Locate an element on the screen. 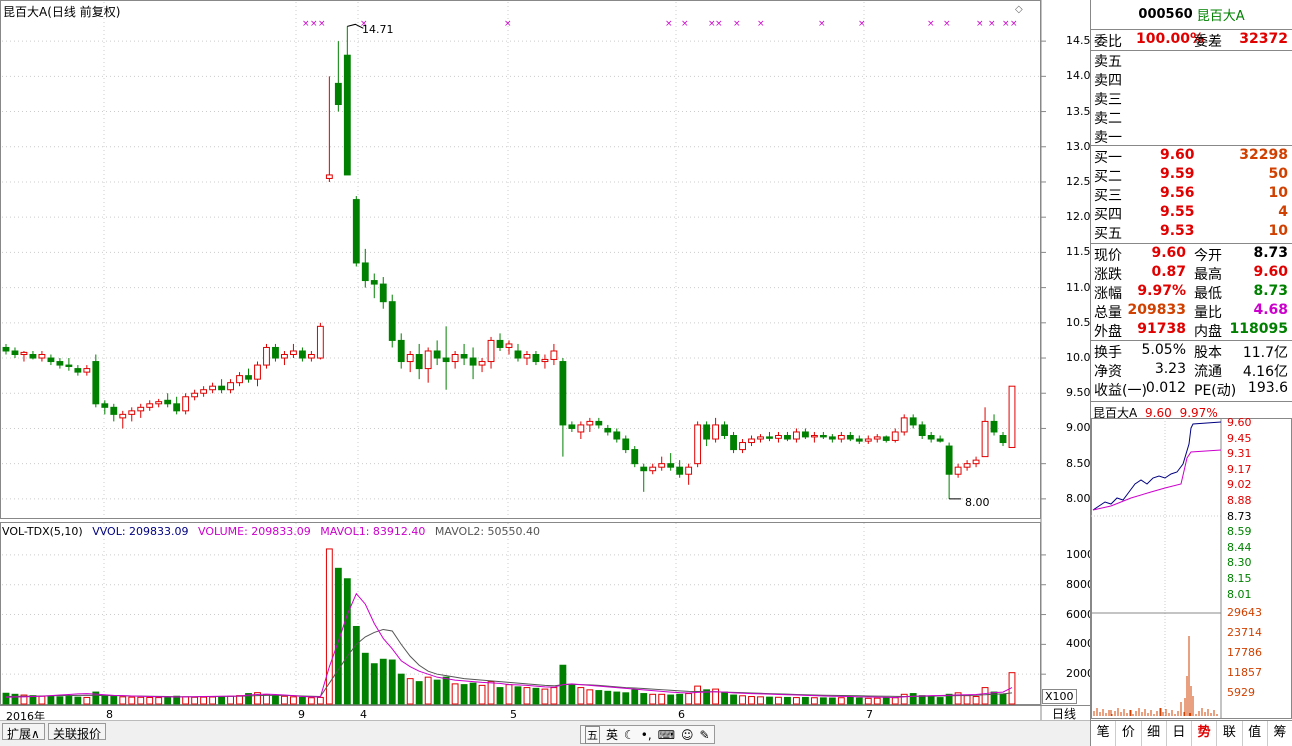  right-tab: 笔 is located at coordinates (1104, 733).